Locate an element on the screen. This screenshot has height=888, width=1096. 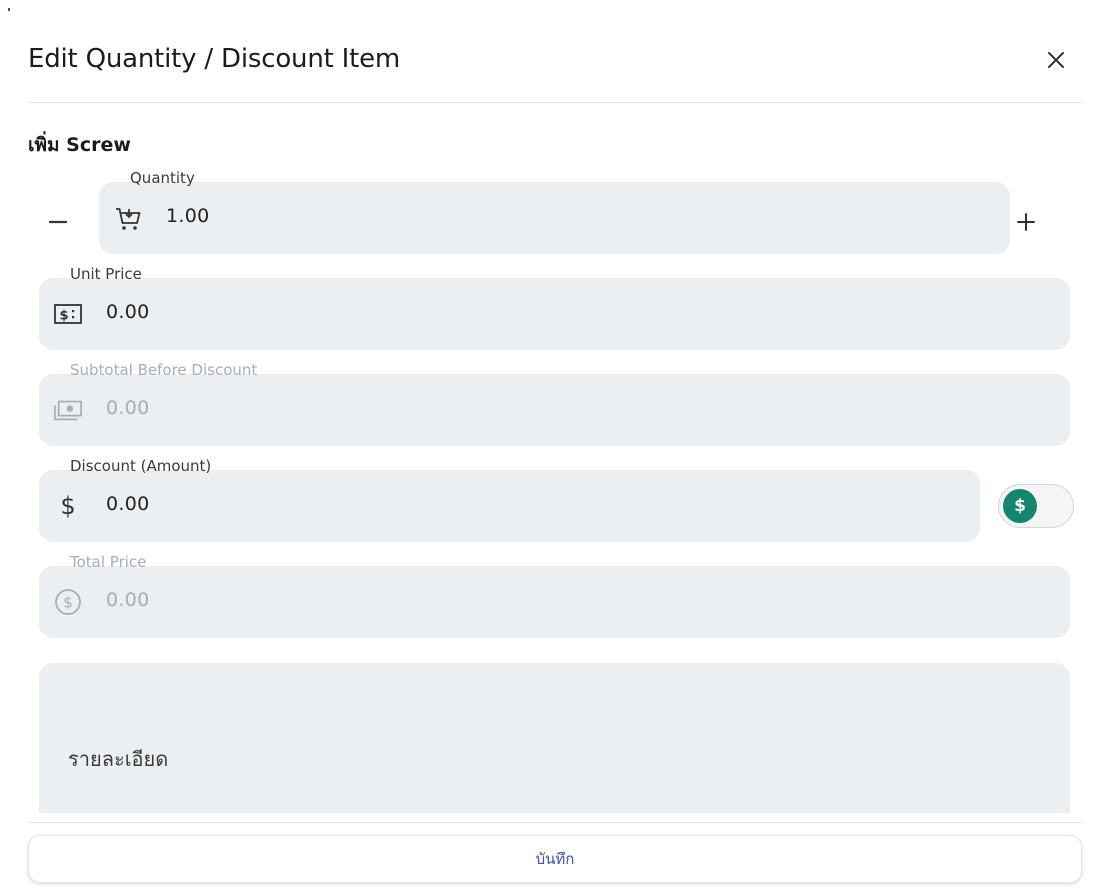
decrease-quantity-button is located at coordinates (58, 222).